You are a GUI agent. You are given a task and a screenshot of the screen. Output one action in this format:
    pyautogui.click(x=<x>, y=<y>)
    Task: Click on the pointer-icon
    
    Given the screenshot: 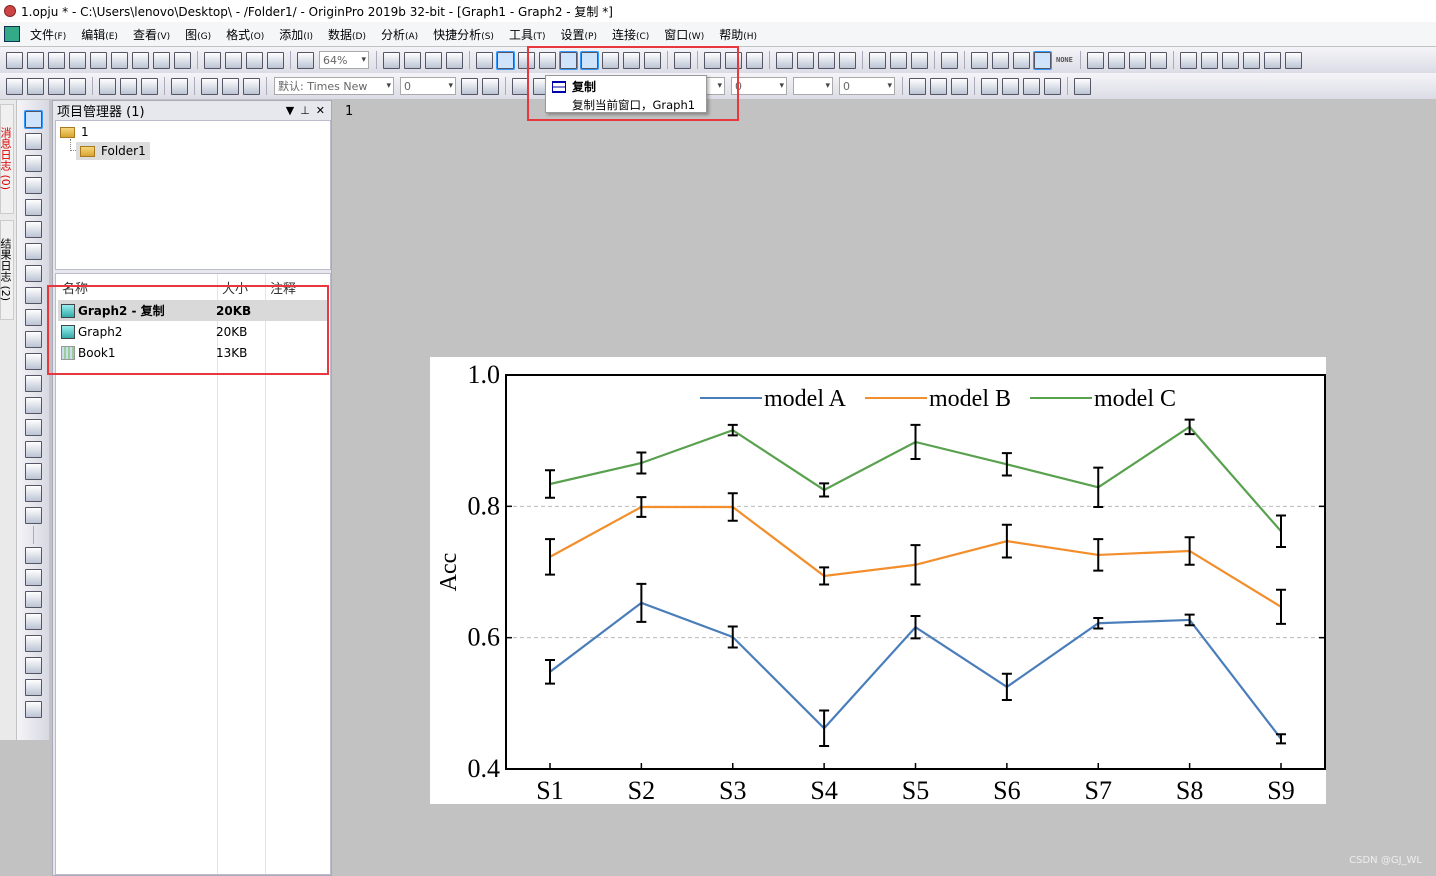 What is the action you would take?
    pyautogui.click(x=33, y=119)
    